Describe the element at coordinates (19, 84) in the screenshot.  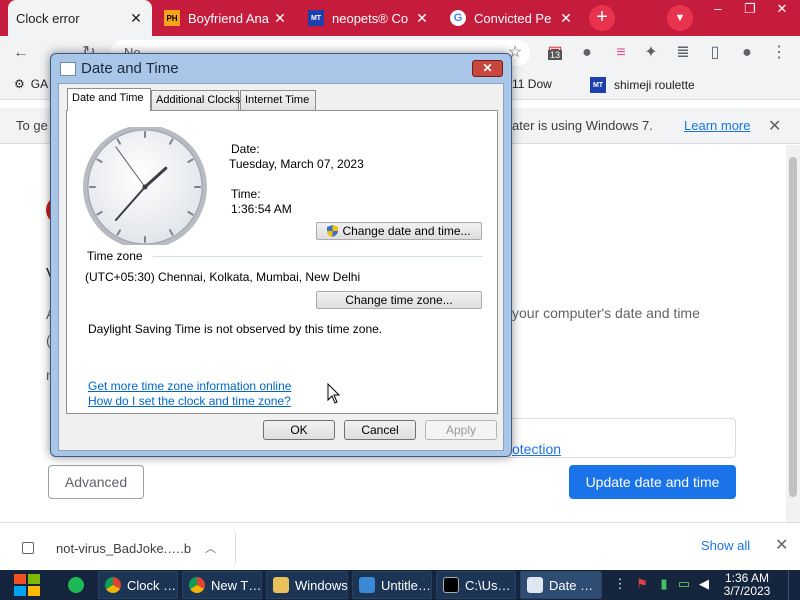
I see `gear-icon: ⚙` at that location.